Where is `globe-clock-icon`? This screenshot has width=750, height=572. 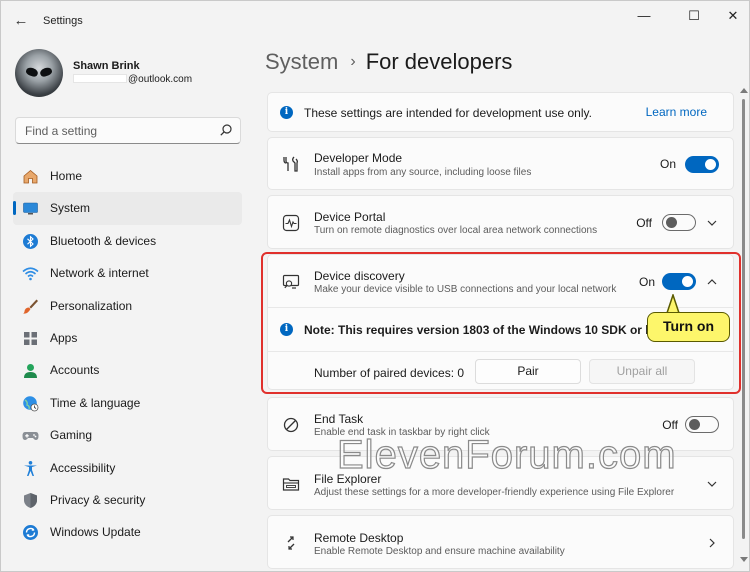
globe-clock-icon is located at coordinates (31, 403).